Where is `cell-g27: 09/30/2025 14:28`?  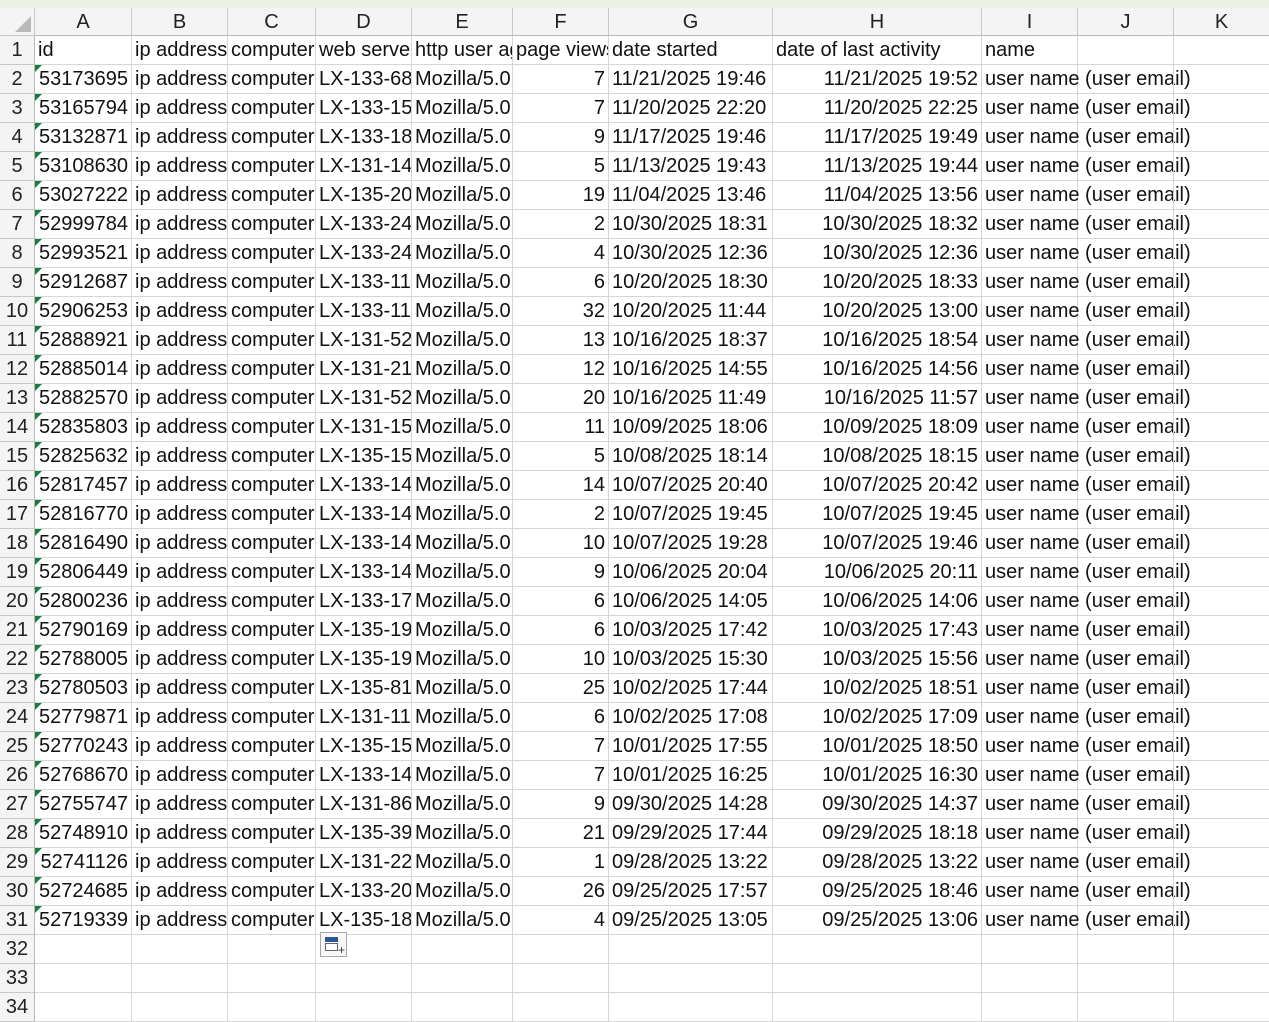 cell-g27: 09/30/2025 14:28 is located at coordinates (691, 804).